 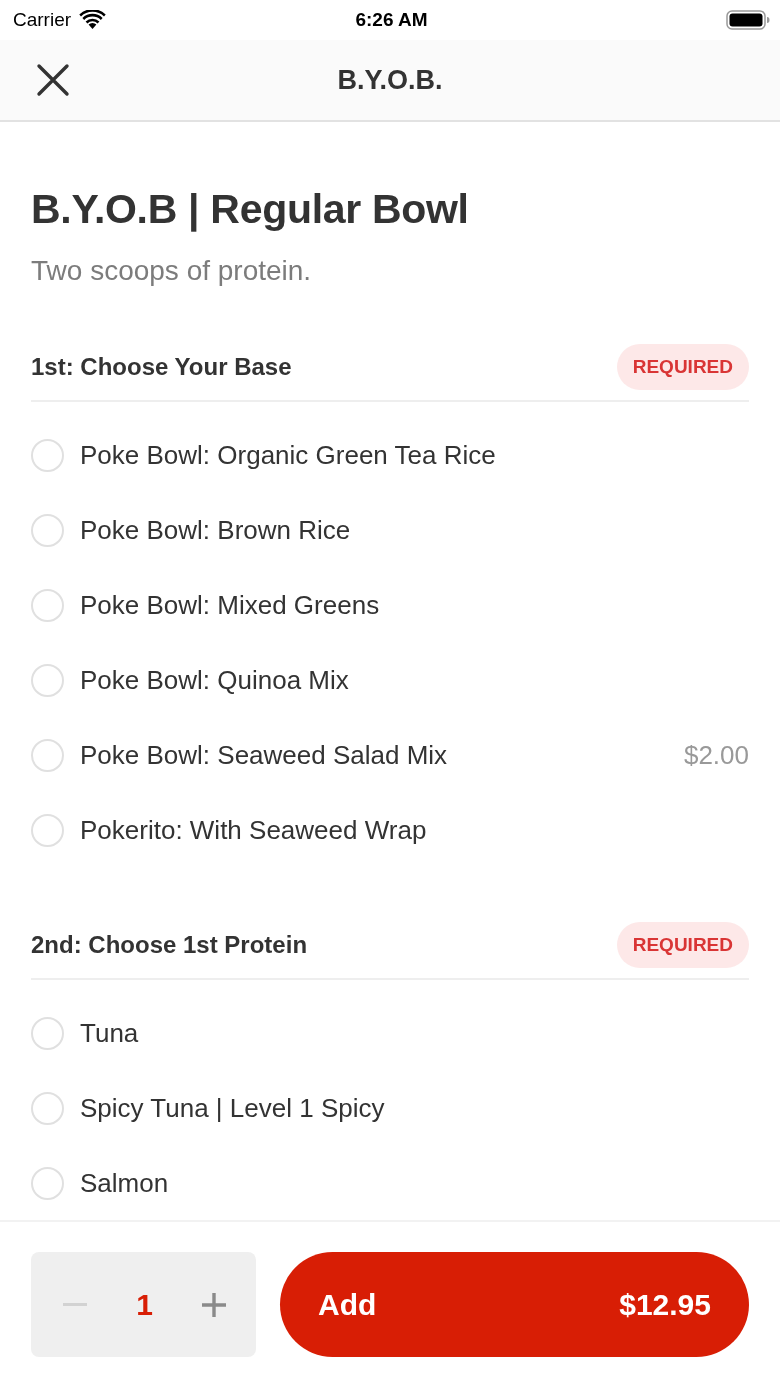 What do you see at coordinates (144, 1304) in the screenshot?
I see `quantity-value: 1` at bounding box center [144, 1304].